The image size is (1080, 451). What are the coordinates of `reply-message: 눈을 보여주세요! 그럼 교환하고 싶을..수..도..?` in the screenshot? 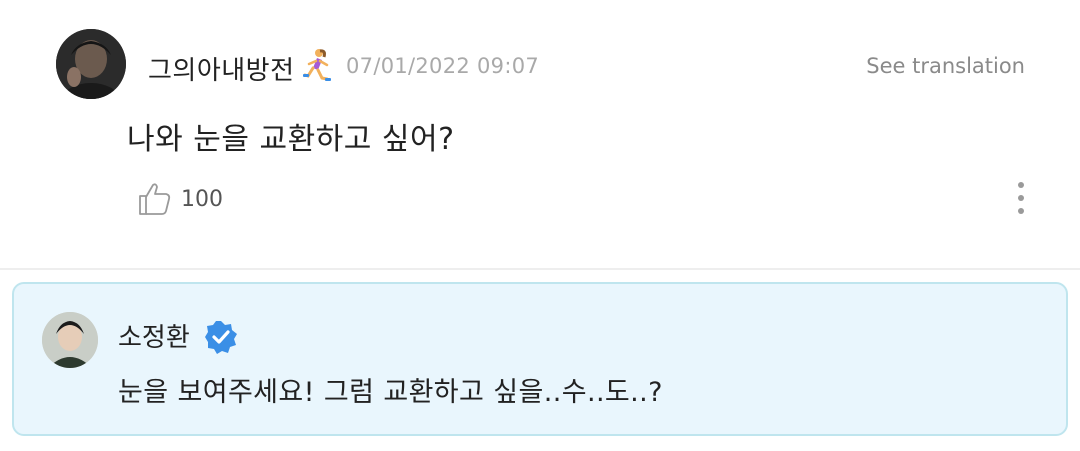 It's located at (390, 392).